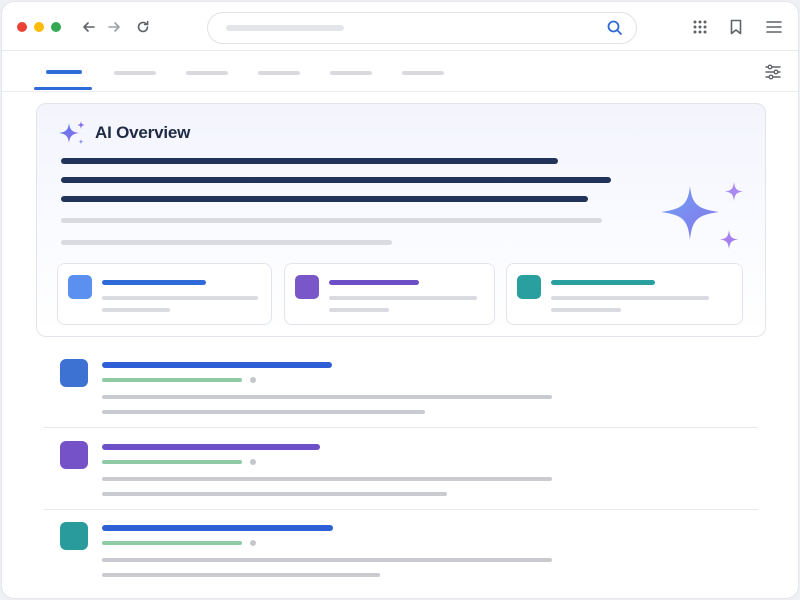 This screenshot has width=800, height=600. What do you see at coordinates (774, 27) in the screenshot?
I see `menu-icon` at bounding box center [774, 27].